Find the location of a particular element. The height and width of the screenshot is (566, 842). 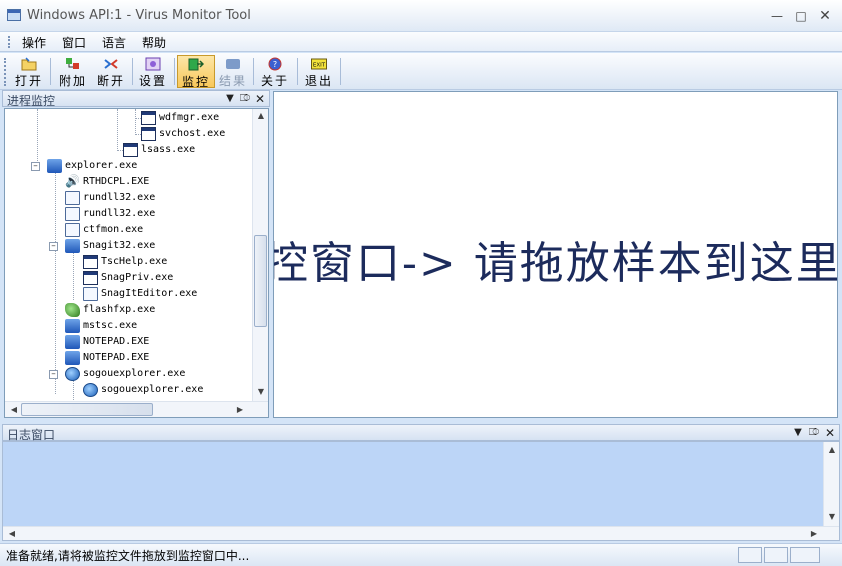

menu-bar: 操作 窗口 语言 帮助 is located at coordinates (421, 42).